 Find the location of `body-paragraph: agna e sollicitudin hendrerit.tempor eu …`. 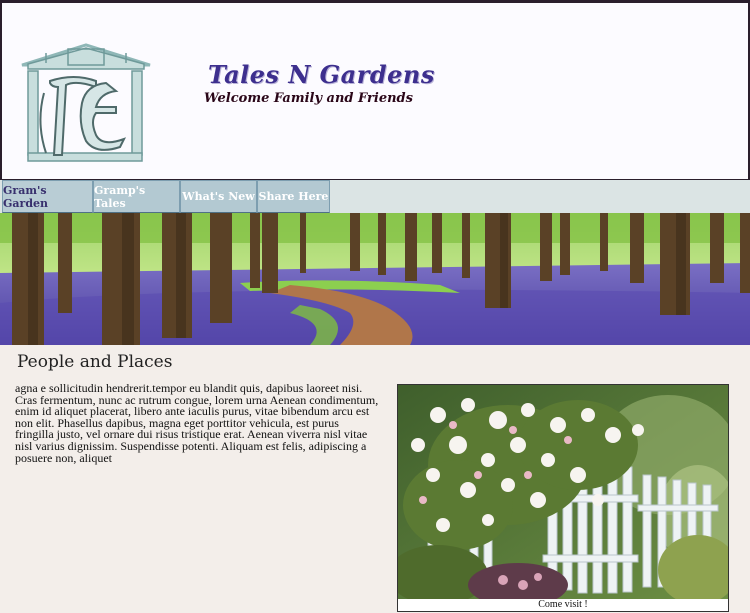

body-paragraph: agna e sollicitudin hendrerit.tempor eu … is located at coordinates (197, 423).